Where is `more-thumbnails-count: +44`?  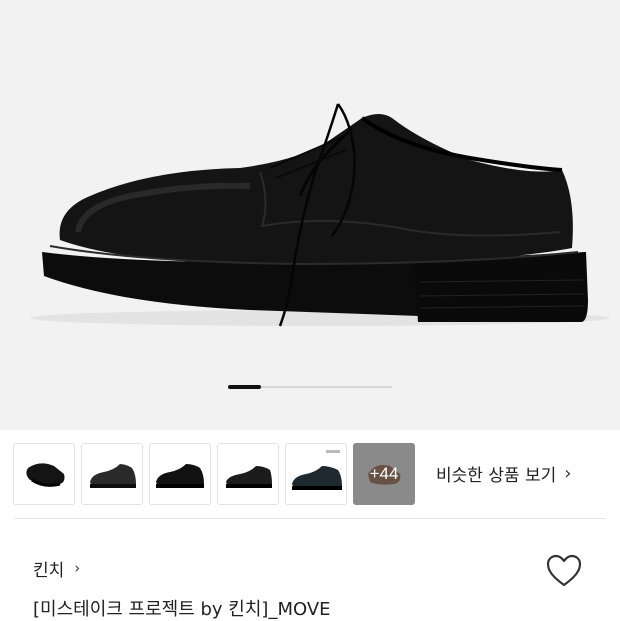 more-thumbnails-count: +44 is located at coordinates (384, 473).